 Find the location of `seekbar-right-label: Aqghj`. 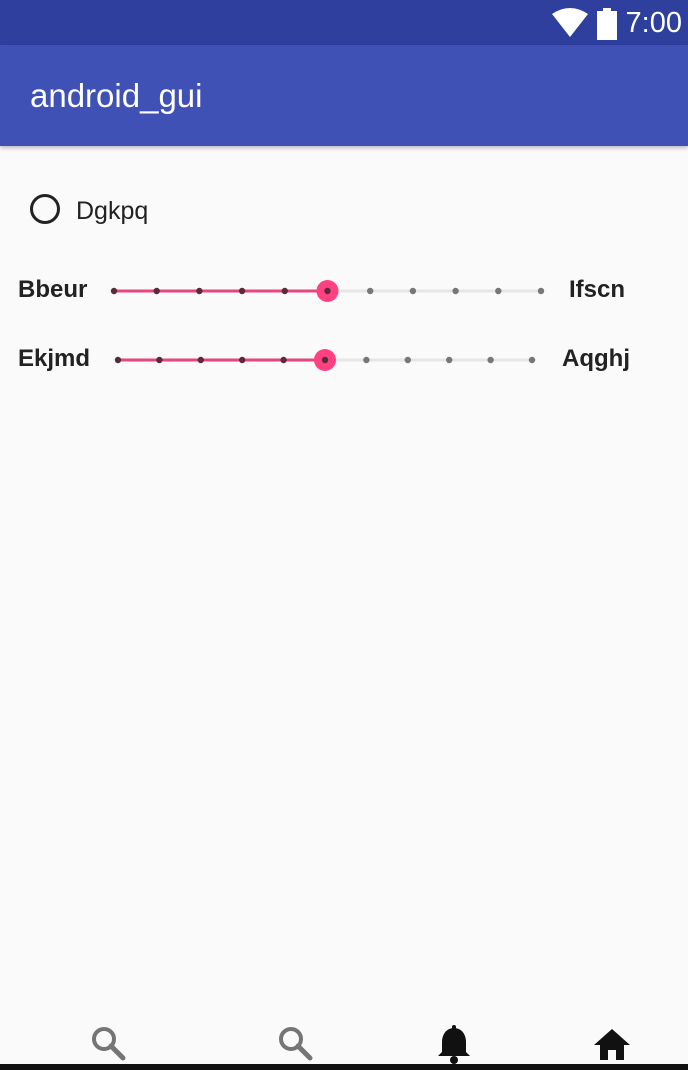

seekbar-right-label: Aqghj is located at coordinates (596, 358).